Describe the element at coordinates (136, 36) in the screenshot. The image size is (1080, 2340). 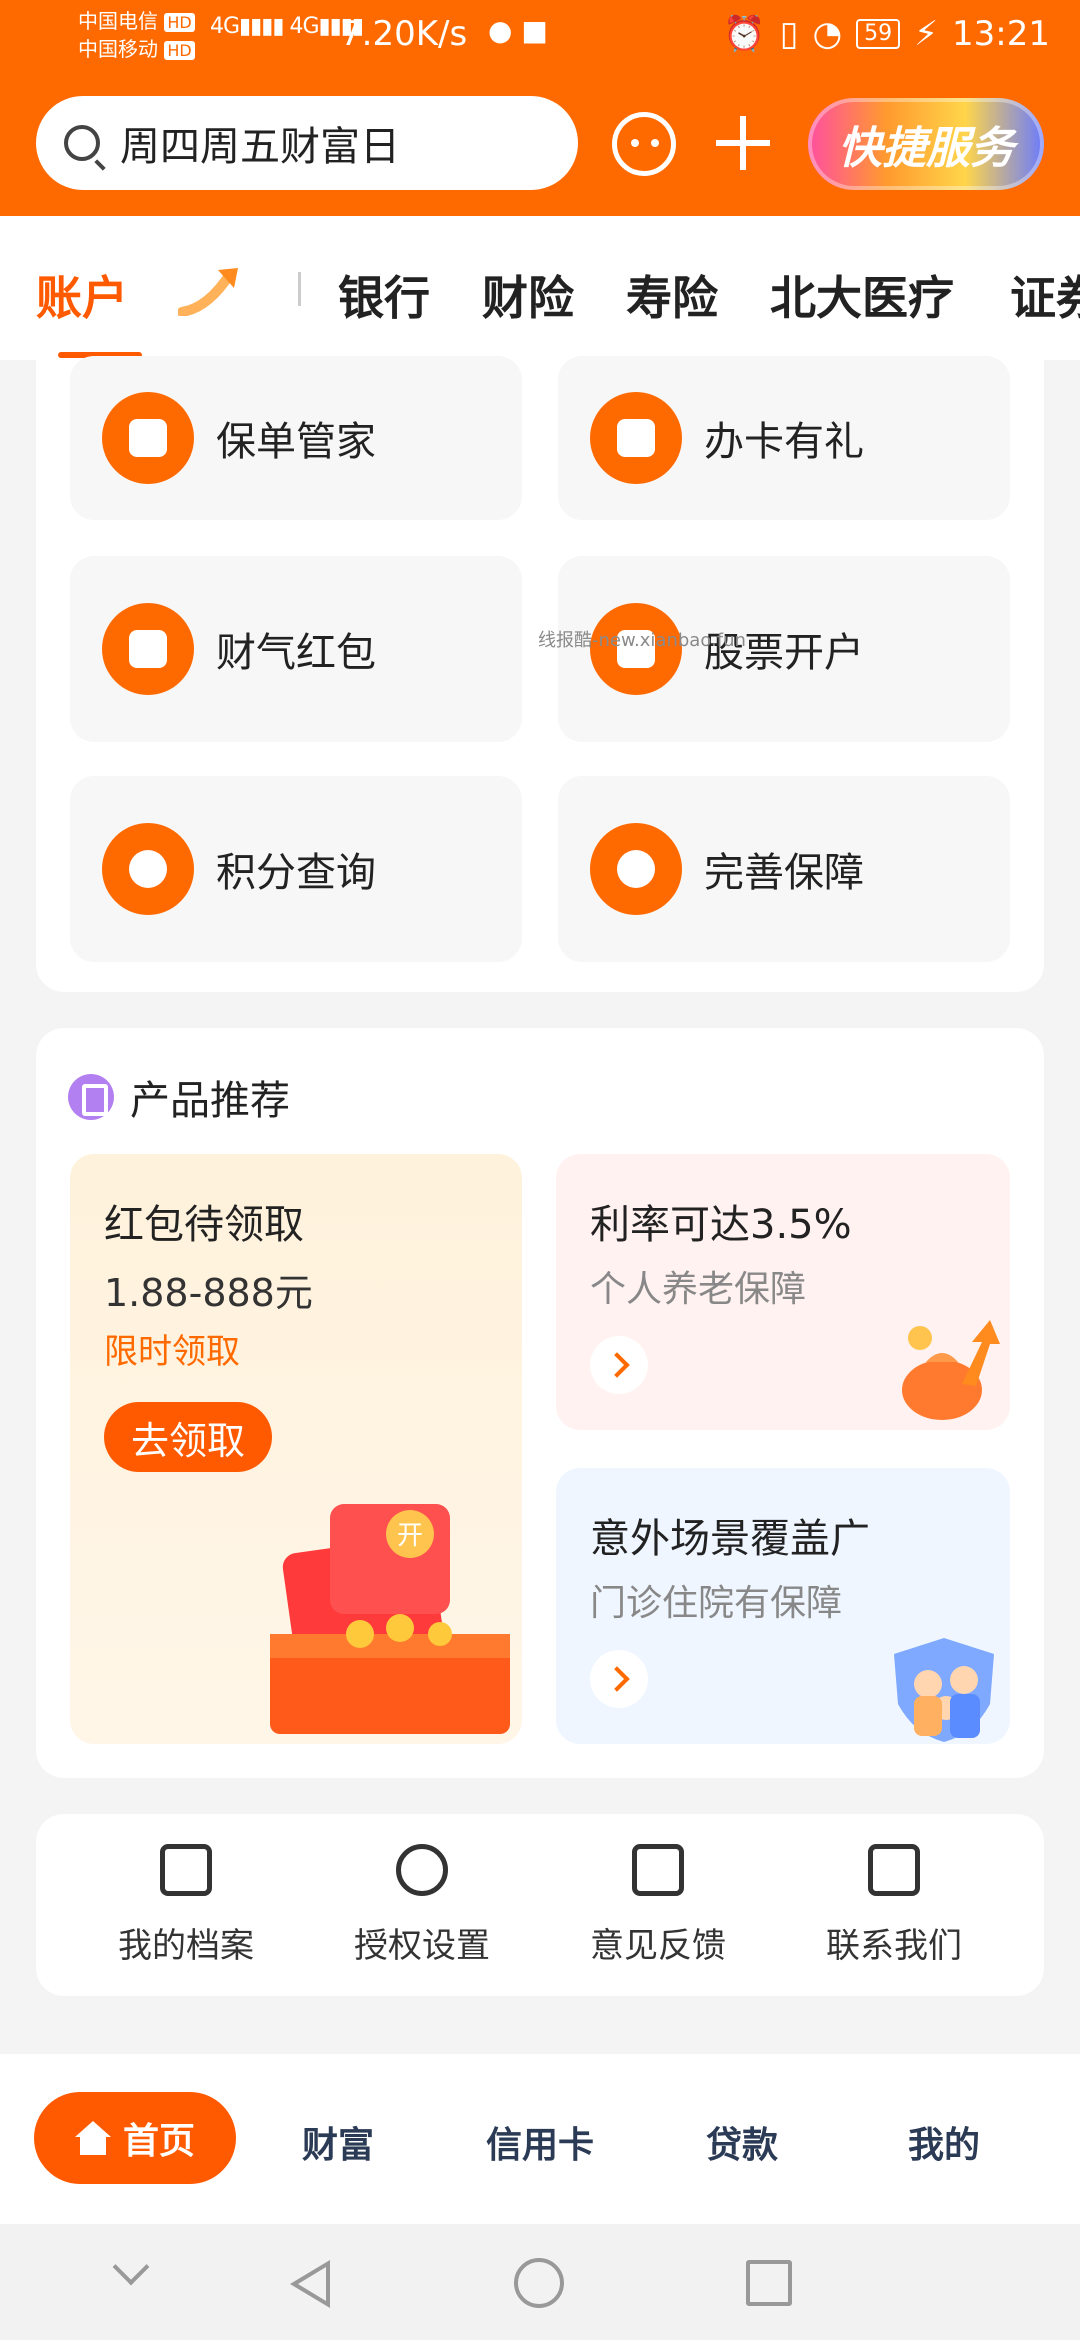
I see `carrier-info: 中国电信 HD 中国移动 HD` at that location.